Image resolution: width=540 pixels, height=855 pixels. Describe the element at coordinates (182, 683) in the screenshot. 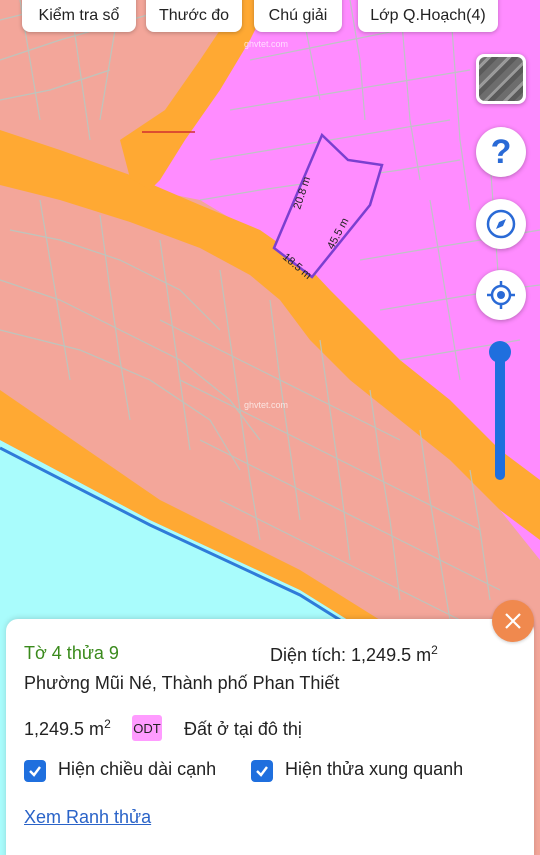

I see `parcel-address: Phường Mũi Né, Thành phố Phan Thiết` at that location.